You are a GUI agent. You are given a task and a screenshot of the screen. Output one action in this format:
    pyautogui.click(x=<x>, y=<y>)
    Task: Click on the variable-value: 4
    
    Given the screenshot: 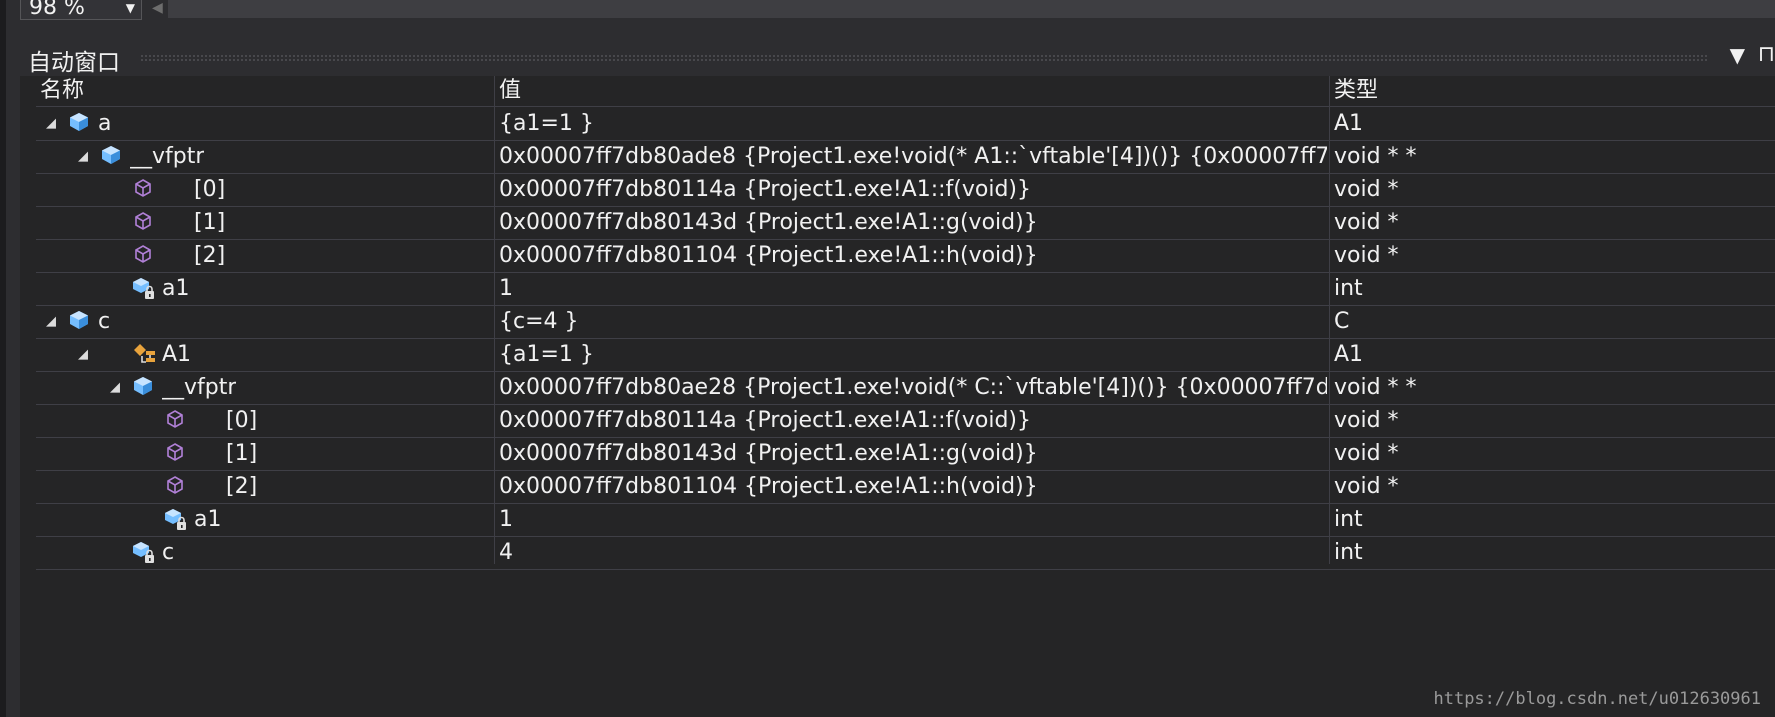 What is the action you would take?
    pyautogui.click(x=913, y=552)
    